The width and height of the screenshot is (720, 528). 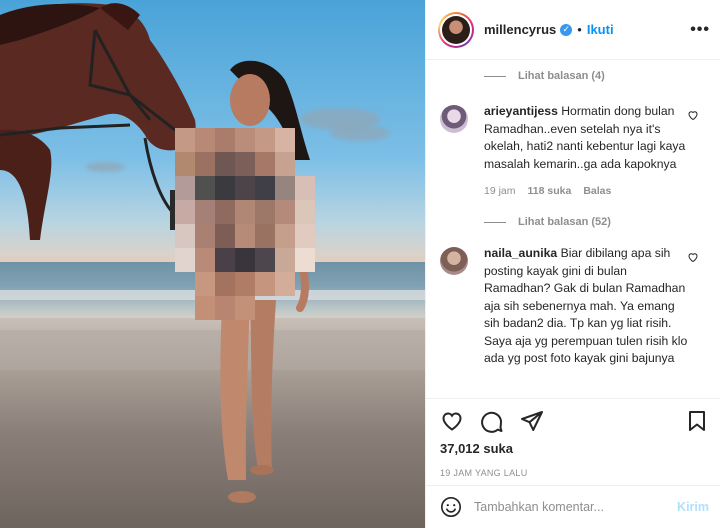 I want to click on post-timestamp: 19 JAM YANG LALU, so click(x=573, y=473).